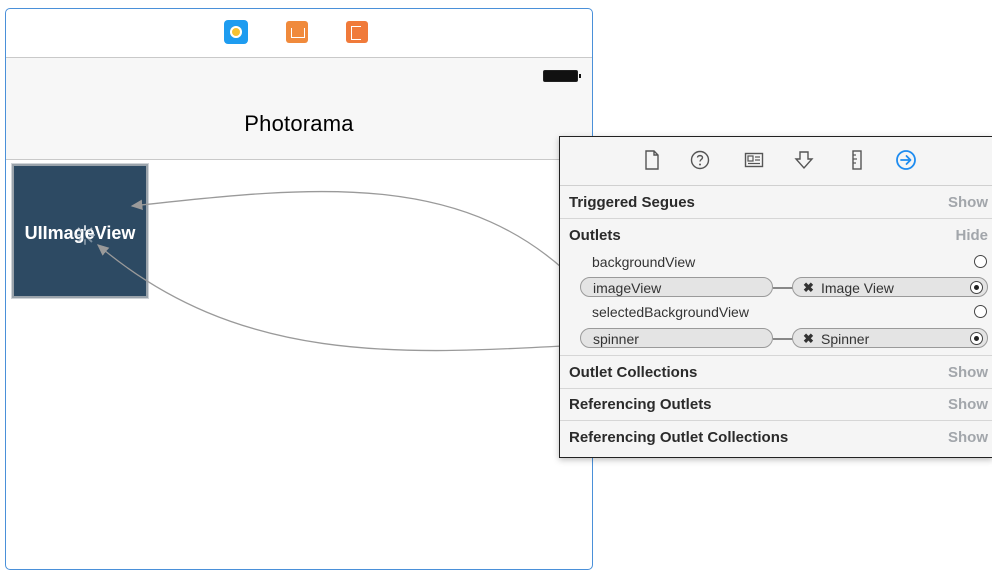 The height and width of the screenshot is (570, 992). What do you see at coordinates (845, 339) in the screenshot?
I see `target-name: Spinner` at bounding box center [845, 339].